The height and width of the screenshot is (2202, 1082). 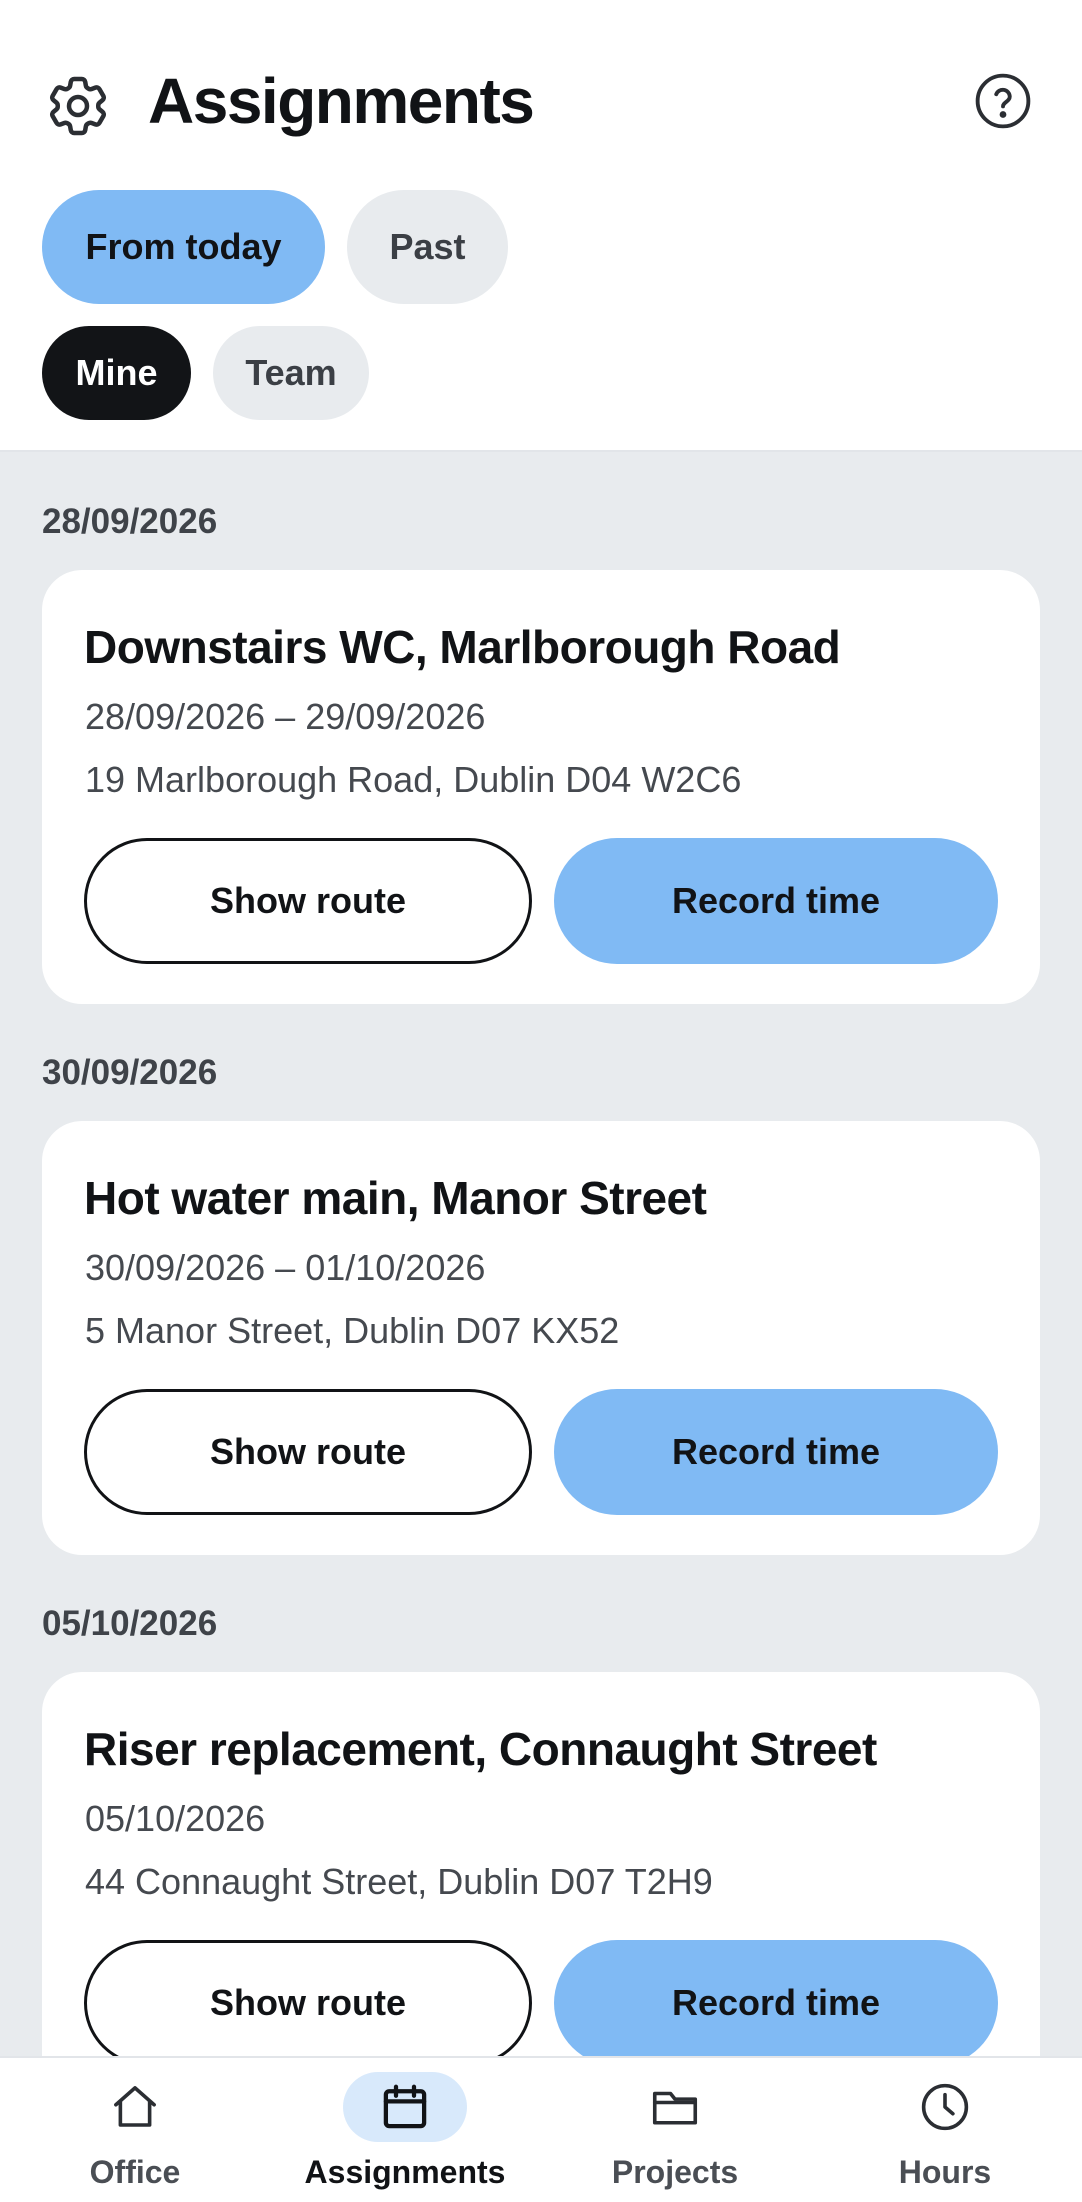 What do you see at coordinates (183, 247) in the screenshot?
I see `filter-chip-from-today: From today` at bounding box center [183, 247].